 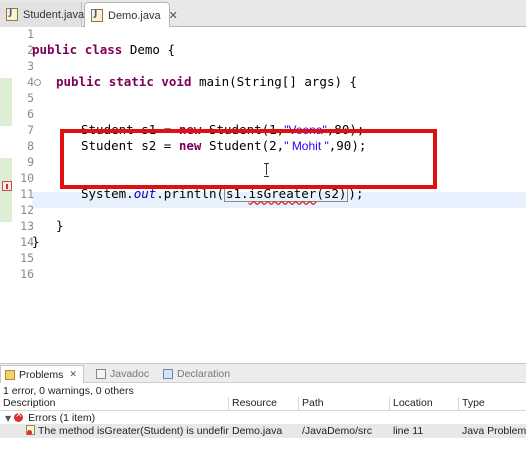 What do you see at coordinates (27, 178) in the screenshot?
I see `line-number: 10` at bounding box center [27, 178].